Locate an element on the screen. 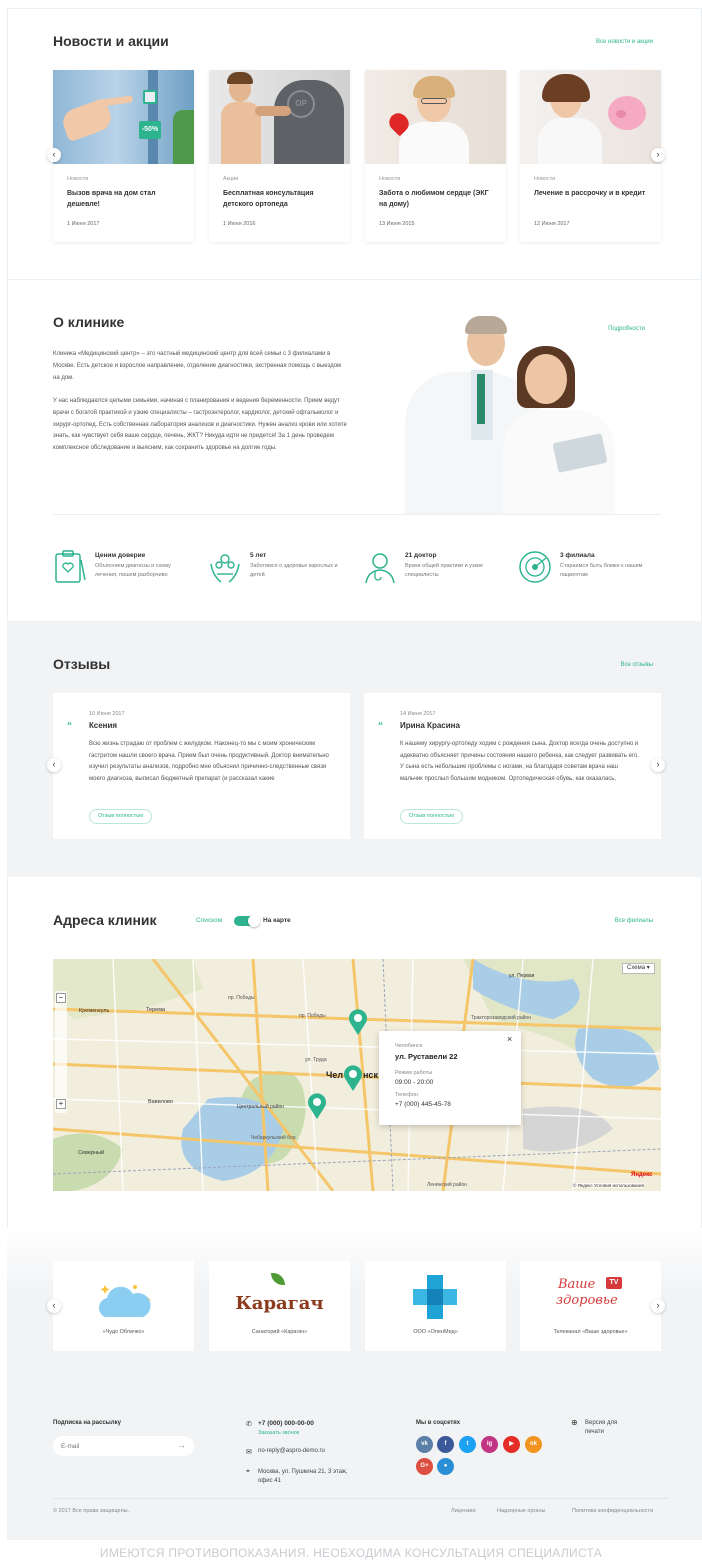 This screenshot has height=1560, width=702. globe-icon: ⊕ is located at coordinates (574, 1422).